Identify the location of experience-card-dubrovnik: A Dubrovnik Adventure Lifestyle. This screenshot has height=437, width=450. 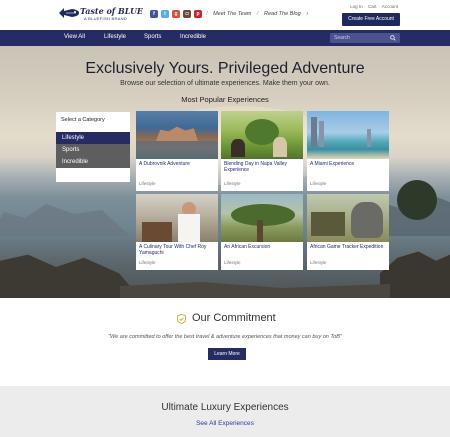
(177, 151).